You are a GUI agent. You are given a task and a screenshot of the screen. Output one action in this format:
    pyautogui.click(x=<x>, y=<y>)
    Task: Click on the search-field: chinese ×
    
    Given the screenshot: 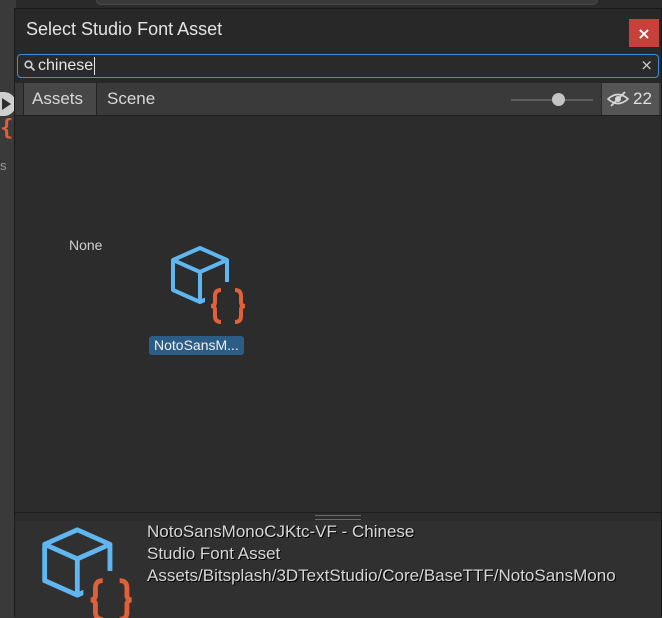 What is the action you would take?
    pyautogui.click(x=338, y=66)
    